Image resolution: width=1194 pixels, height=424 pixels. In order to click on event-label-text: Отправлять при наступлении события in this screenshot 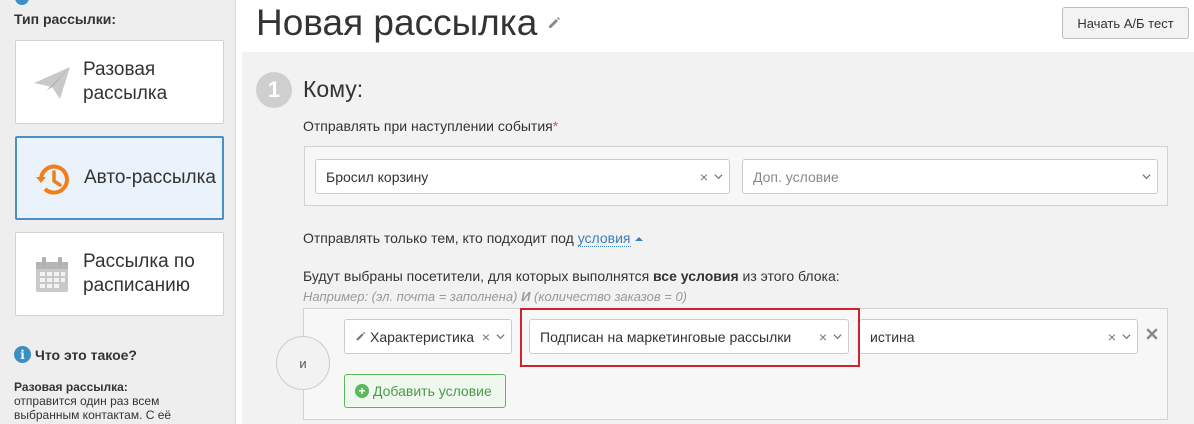, I will do `click(428, 126)`.